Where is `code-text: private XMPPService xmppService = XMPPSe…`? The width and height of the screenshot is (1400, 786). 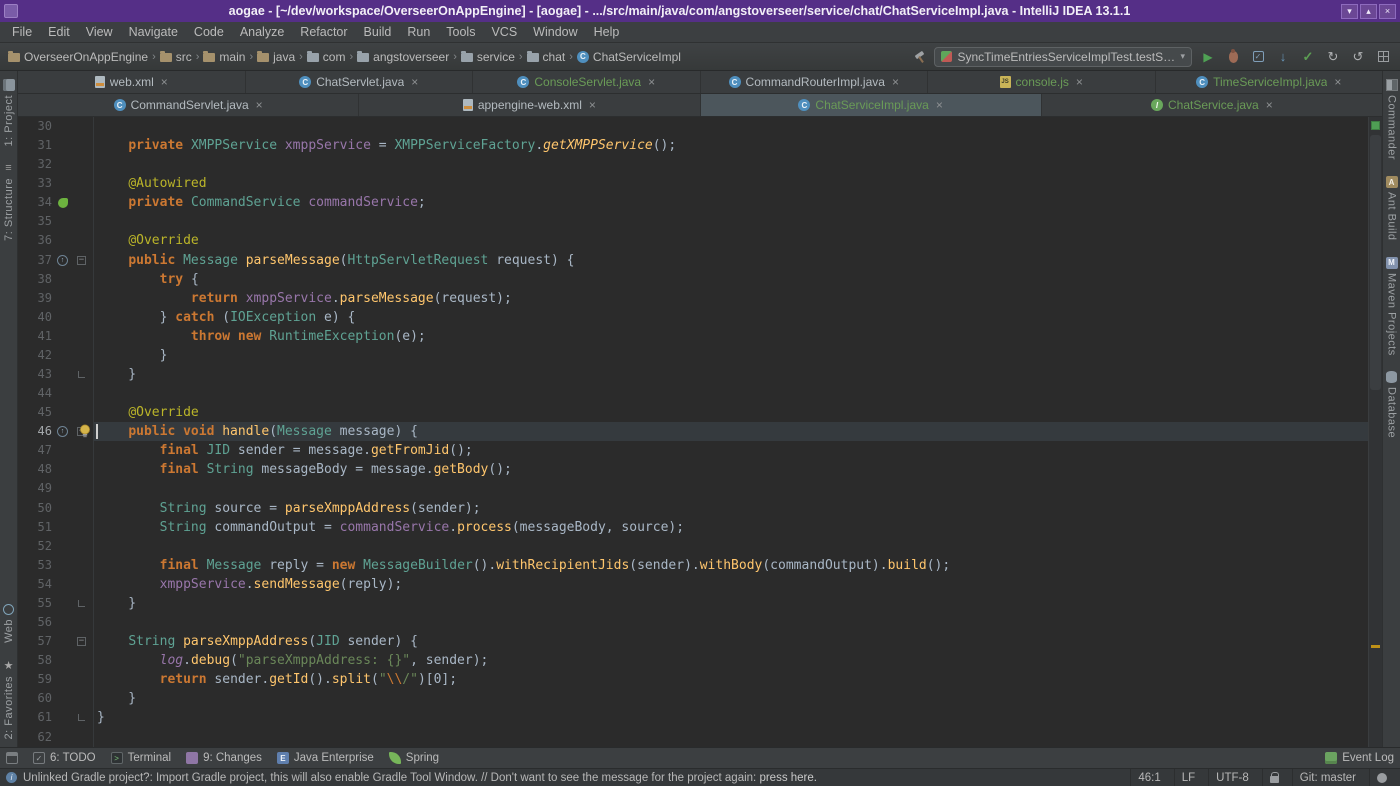
code-text: private XMPPService xmppService = XMPPSe… is located at coordinates (731, 145).